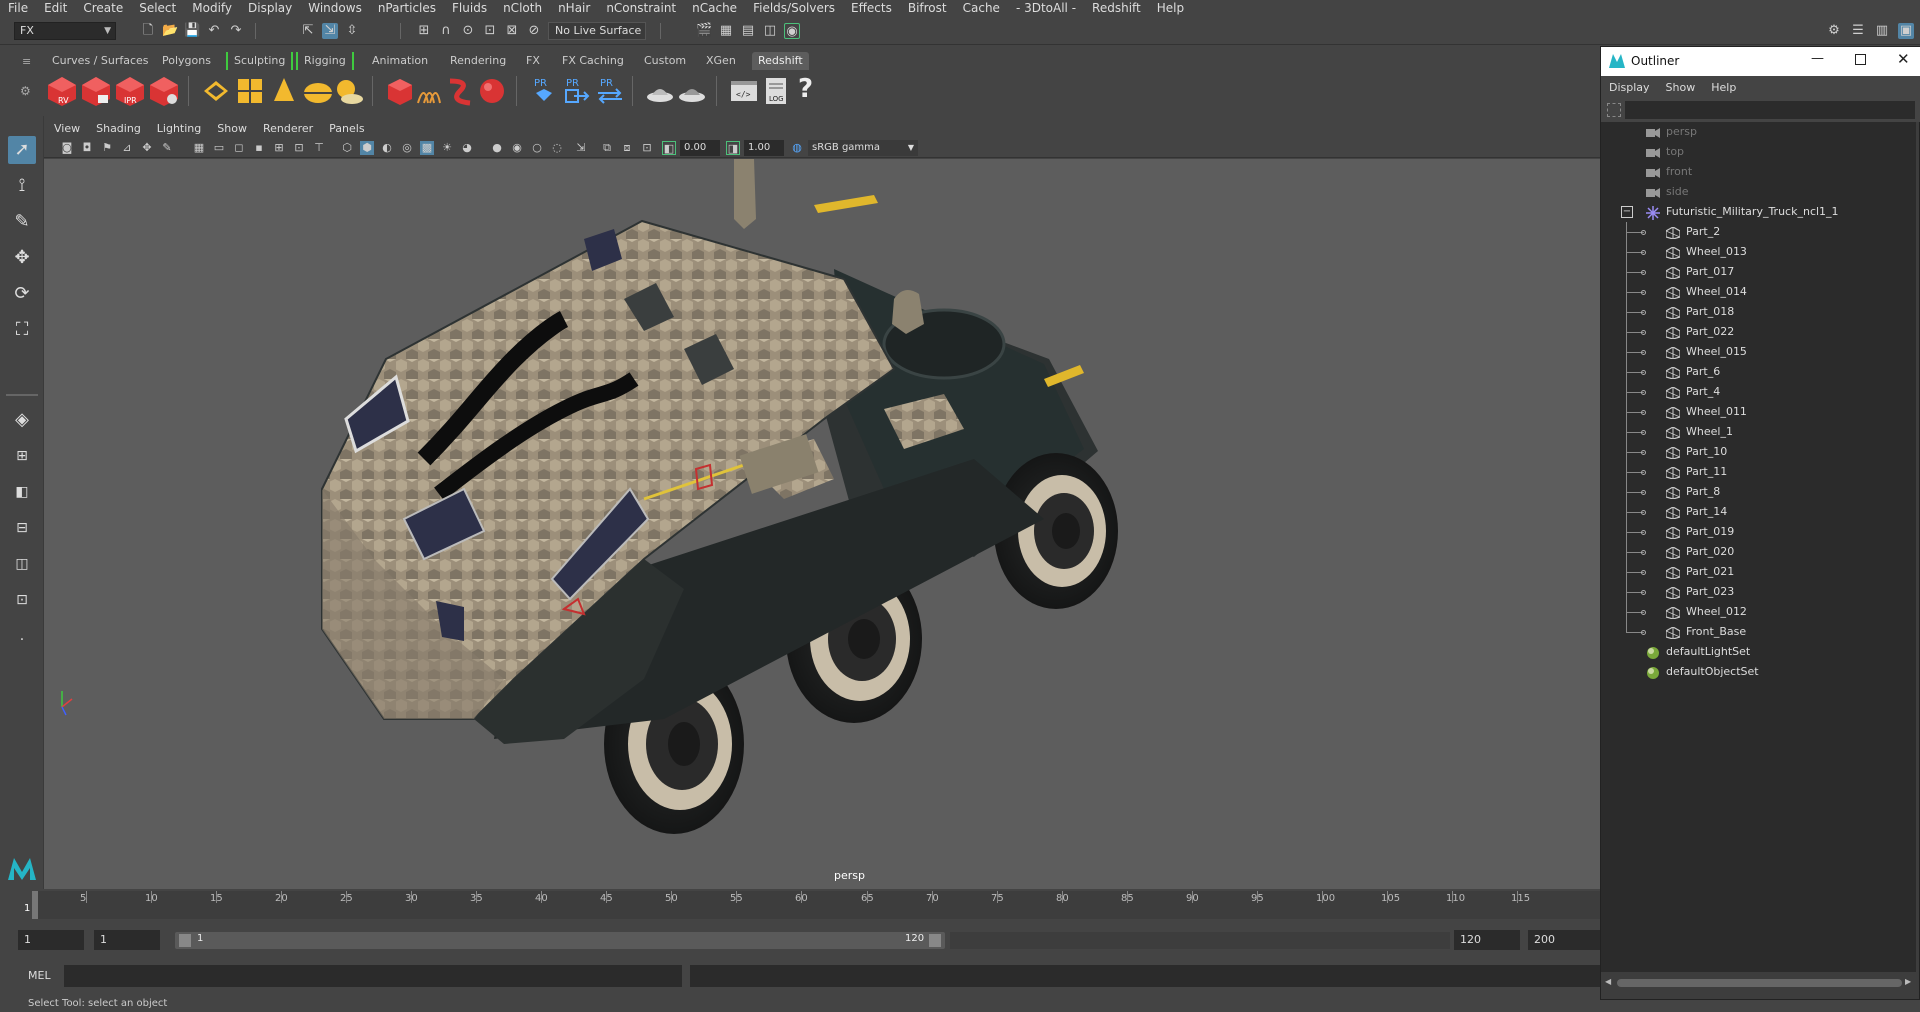 Image resolution: width=1920 pixels, height=1012 pixels. I want to click on panel-menu-shading: Shading, so click(118, 128).